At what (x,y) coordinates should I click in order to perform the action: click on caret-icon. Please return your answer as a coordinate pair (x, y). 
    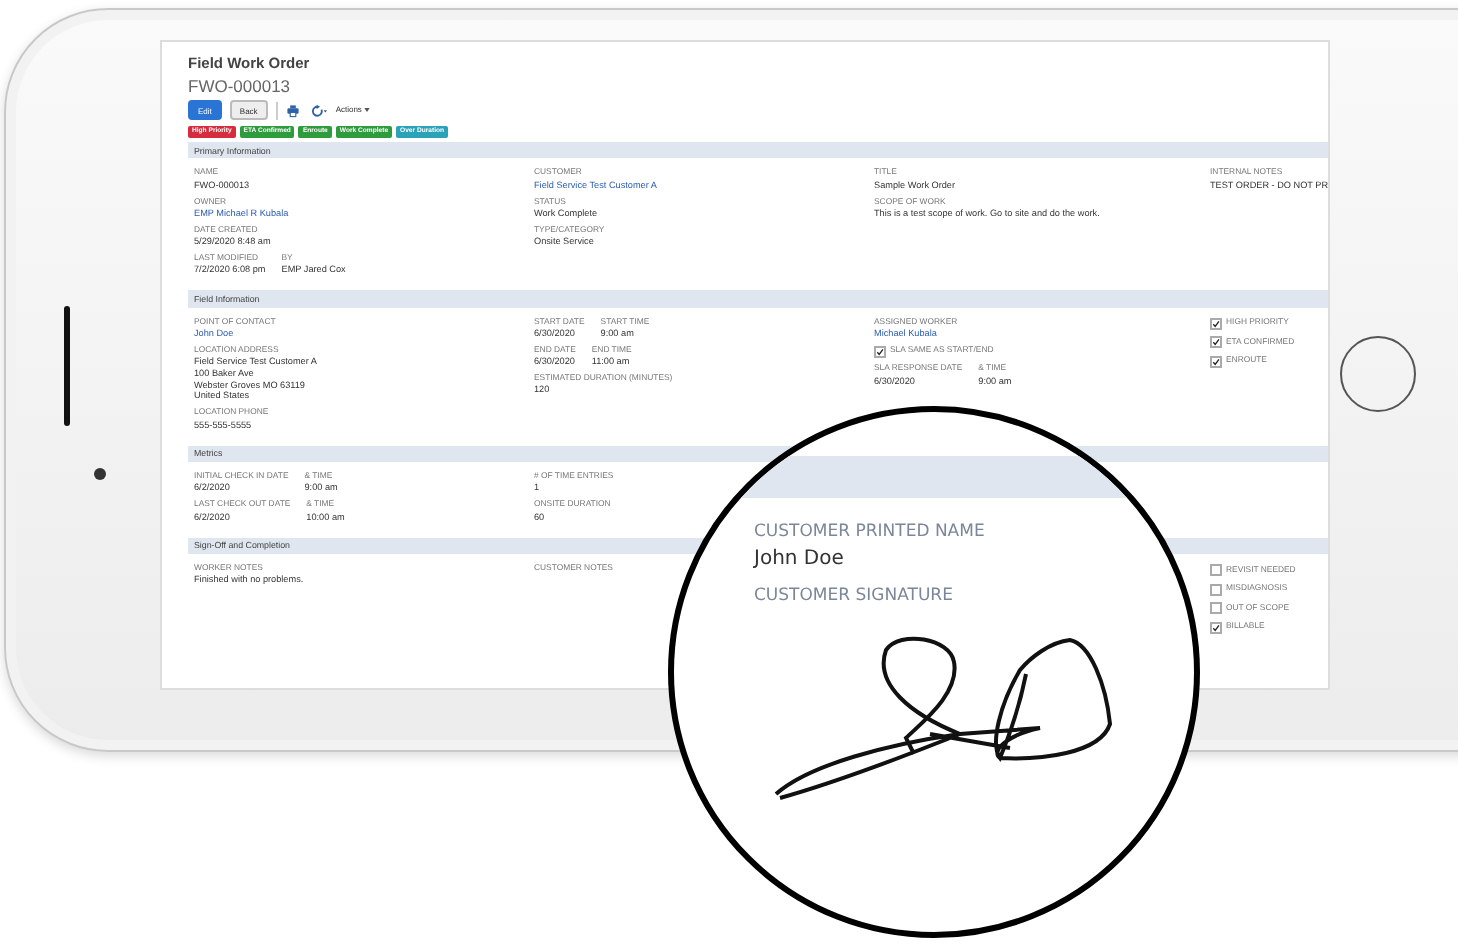
    Looking at the image, I should click on (366, 110).